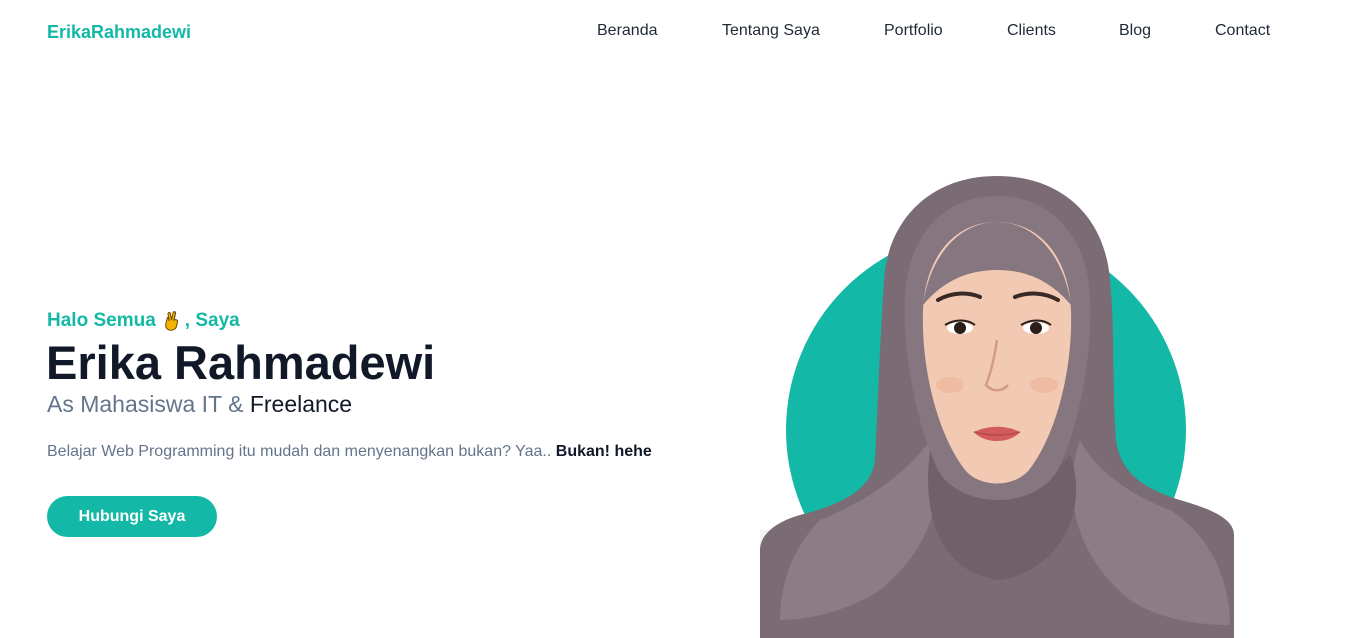 The image size is (1345, 638). What do you see at coordinates (913, 31) in the screenshot?
I see `nav-link-portfolio: Portfolio` at bounding box center [913, 31].